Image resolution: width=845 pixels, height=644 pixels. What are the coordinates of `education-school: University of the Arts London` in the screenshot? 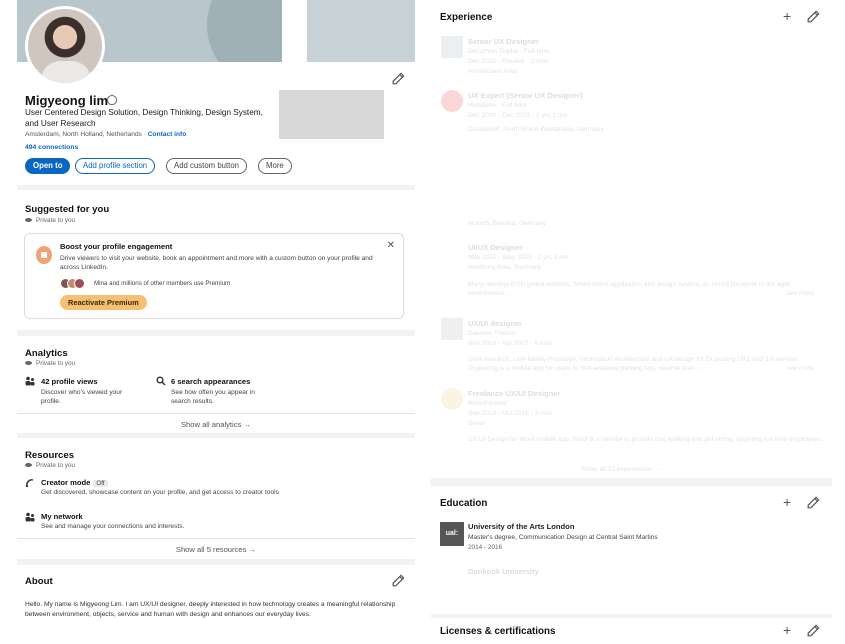 It's located at (521, 526).